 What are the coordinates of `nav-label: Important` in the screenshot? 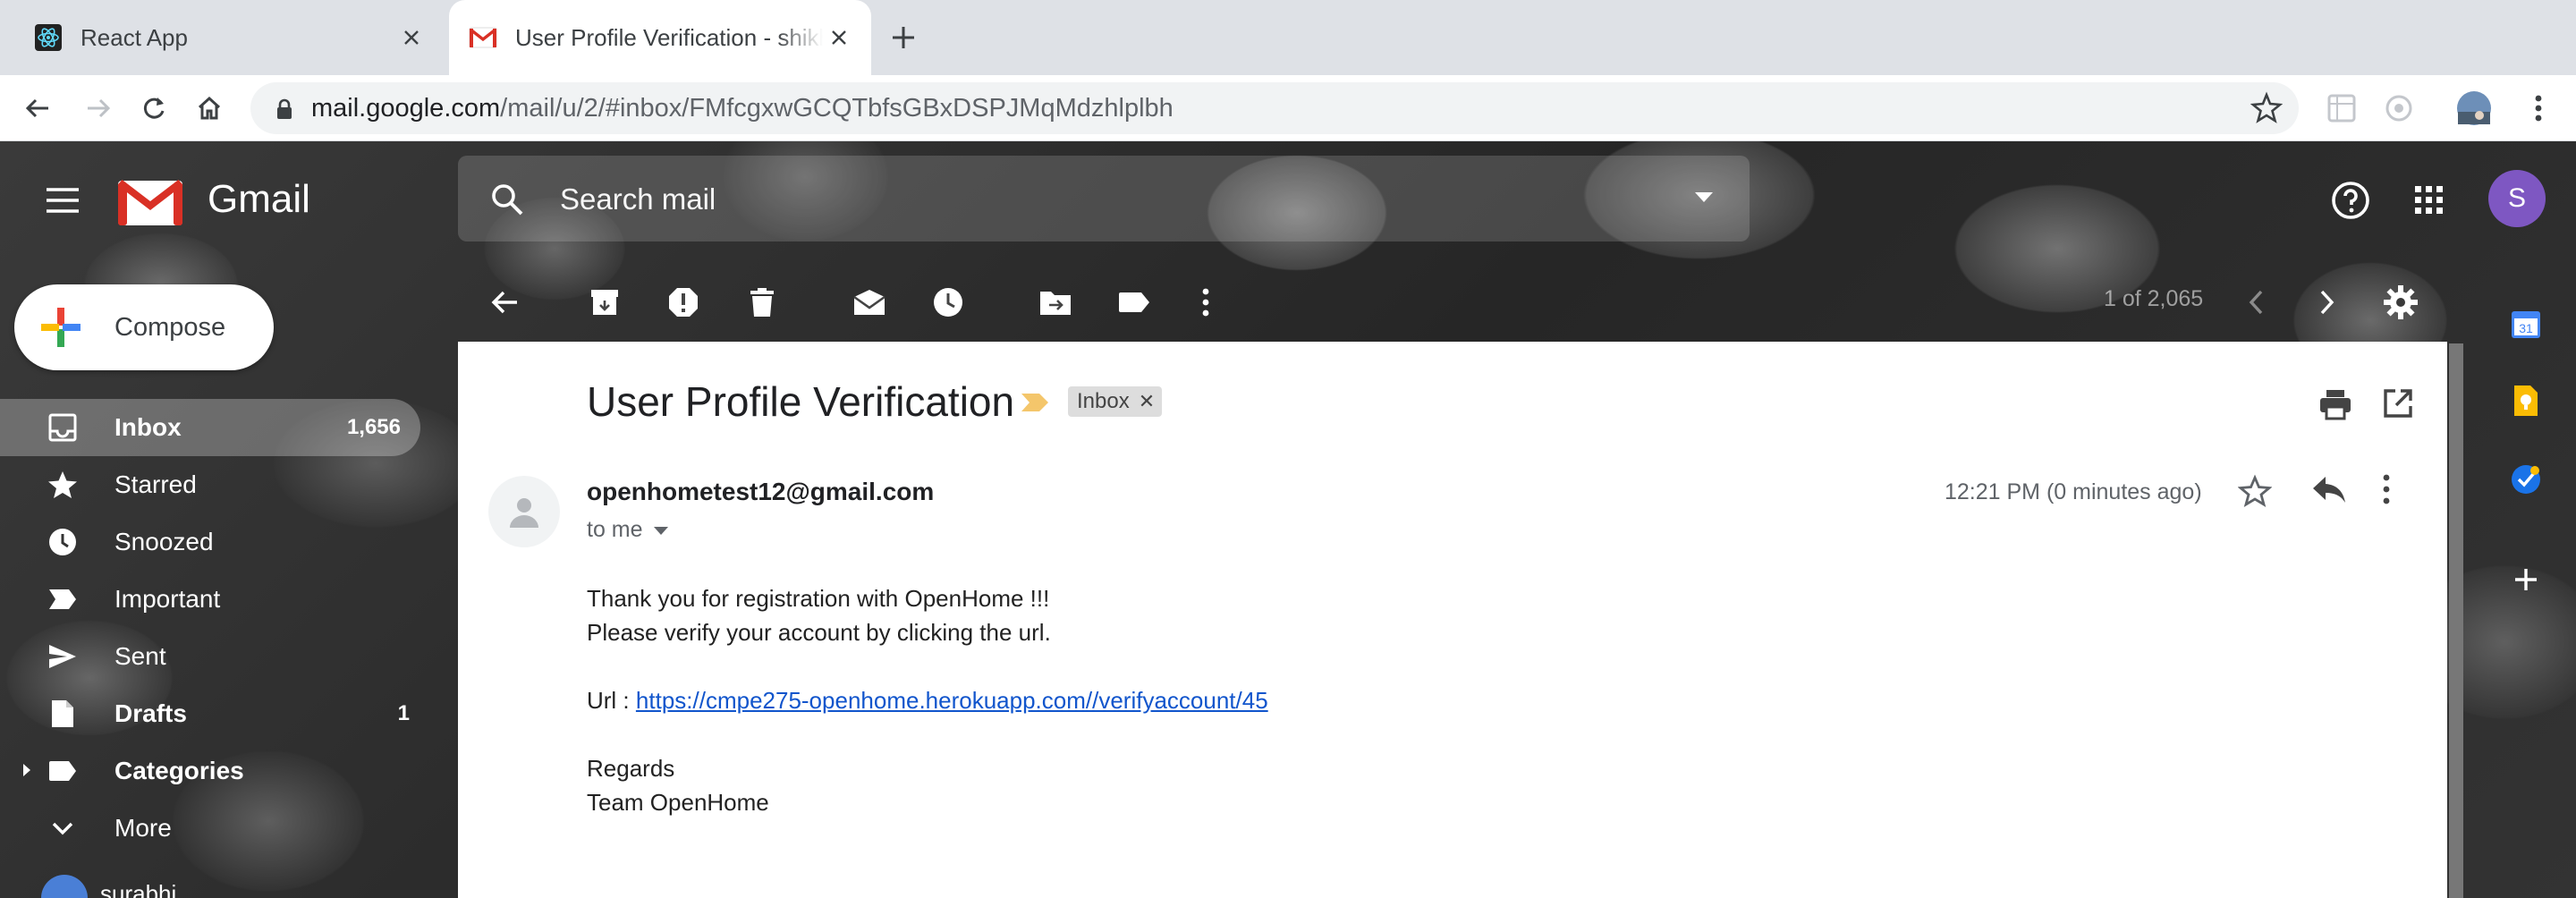 It's located at (167, 599).